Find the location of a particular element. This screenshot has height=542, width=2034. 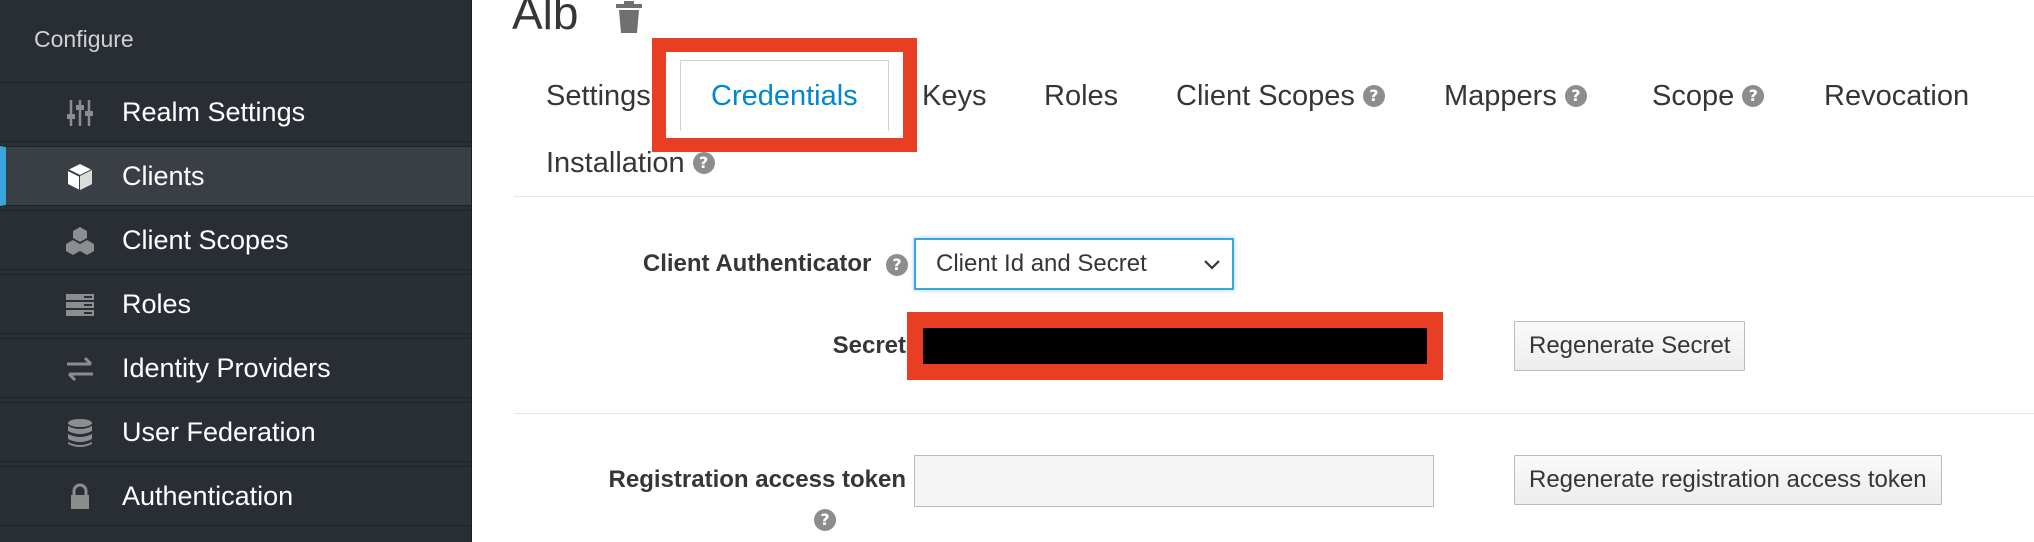

sidebar-heading: Configure is located at coordinates (84, 39).